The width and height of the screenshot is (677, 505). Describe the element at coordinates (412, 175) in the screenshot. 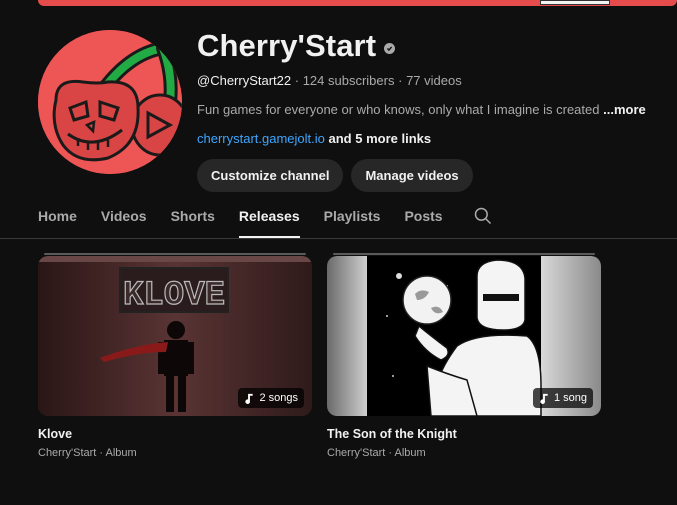

I see `manage-videos-button: Manage videos` at that location.